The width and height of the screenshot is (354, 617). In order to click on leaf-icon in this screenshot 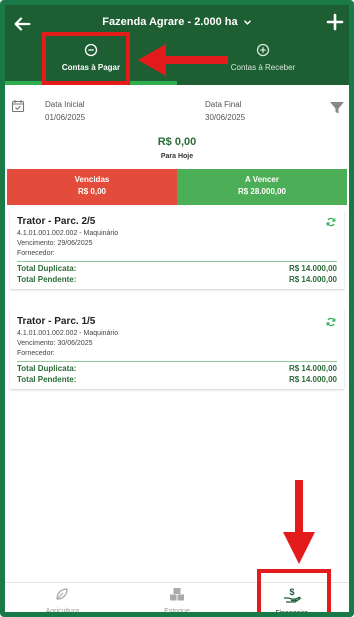, I will do `click(62, 594)`.